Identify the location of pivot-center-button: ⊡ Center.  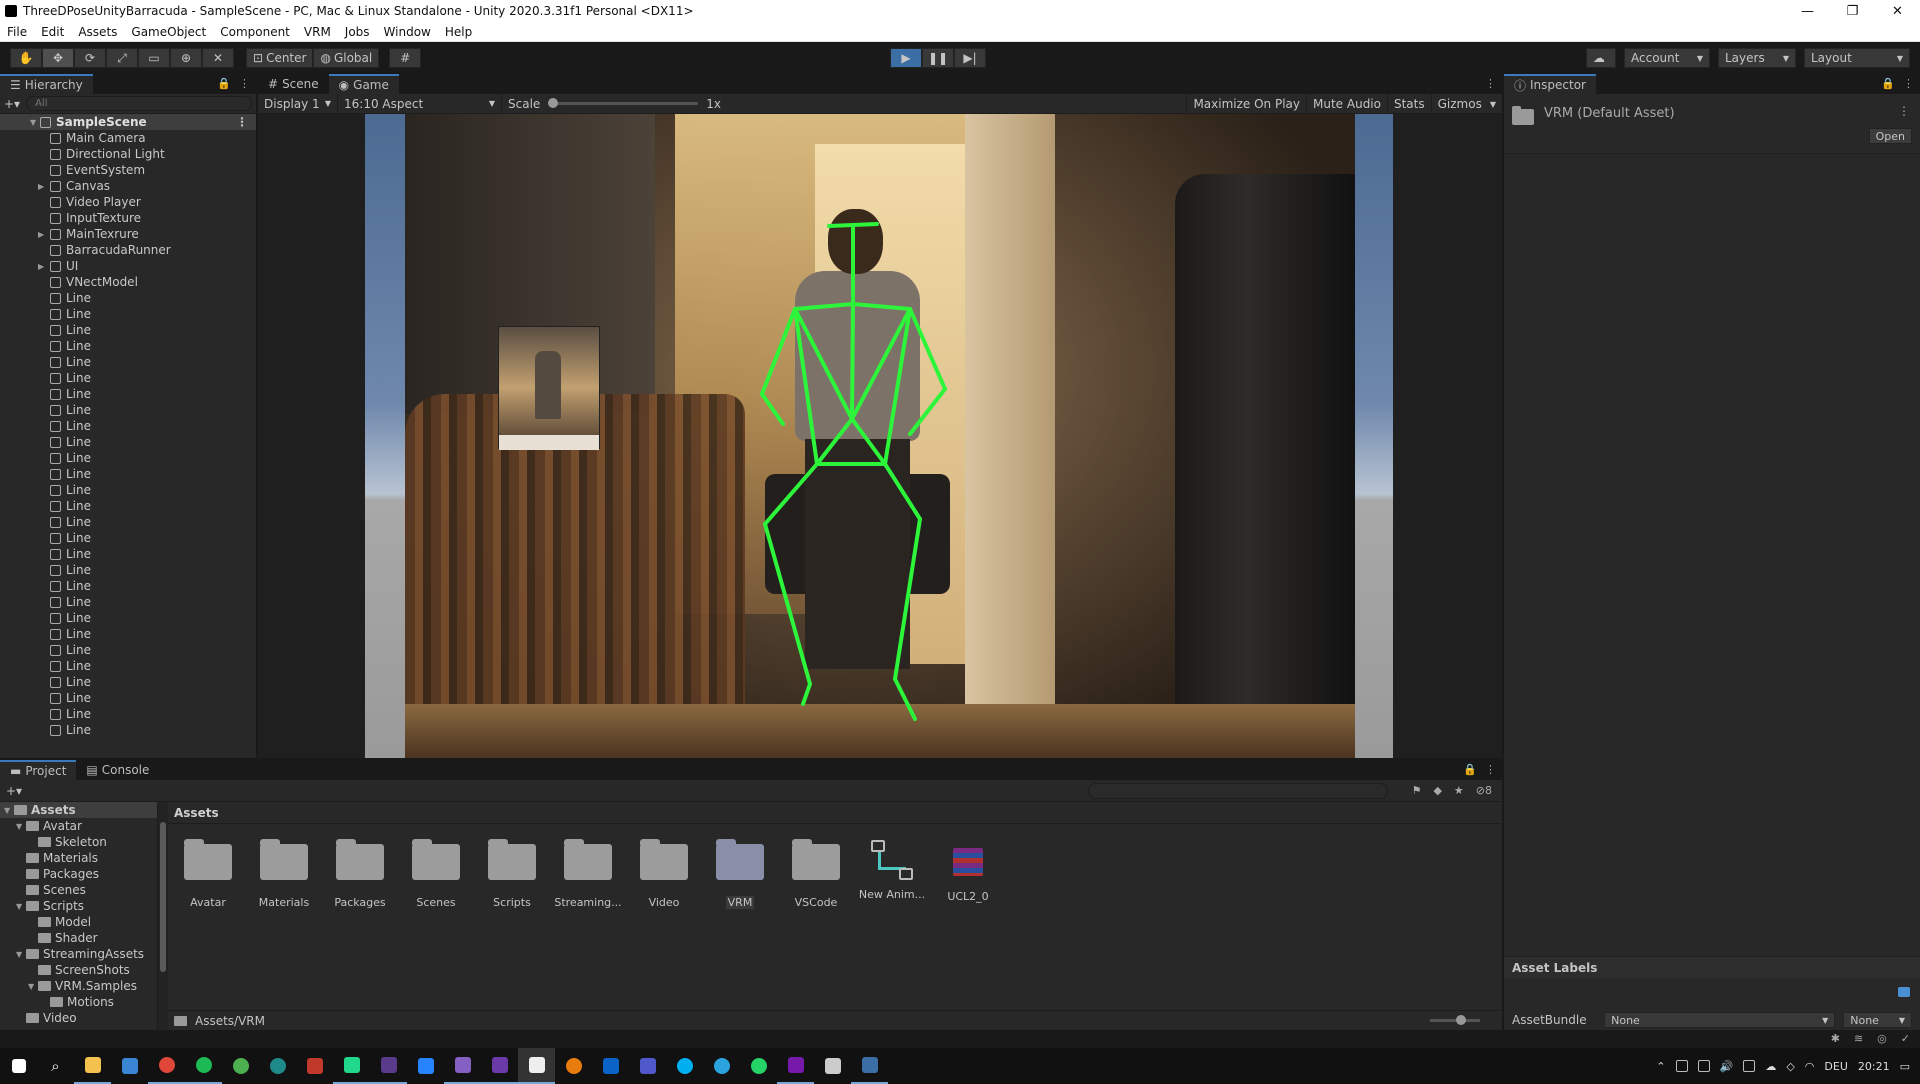
(280, 58).